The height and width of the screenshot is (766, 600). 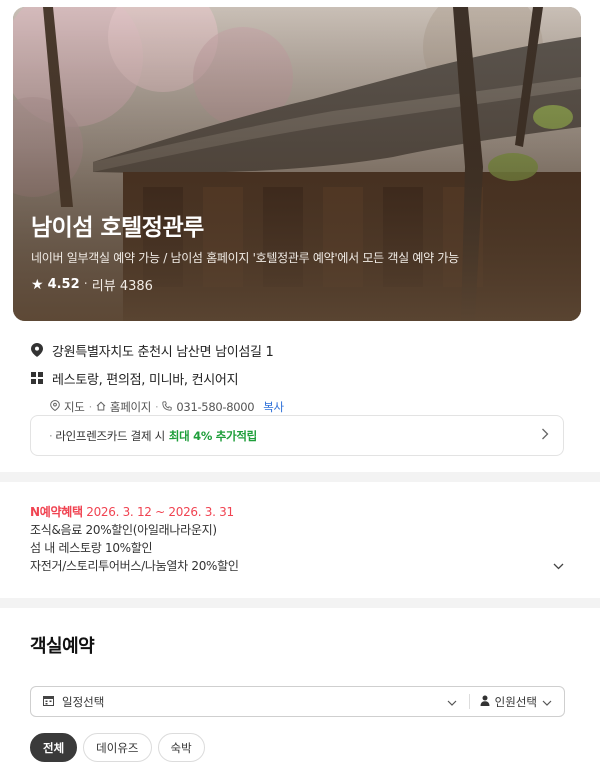 I want to click on chip-all: 전체, so click(x=54, y=747).